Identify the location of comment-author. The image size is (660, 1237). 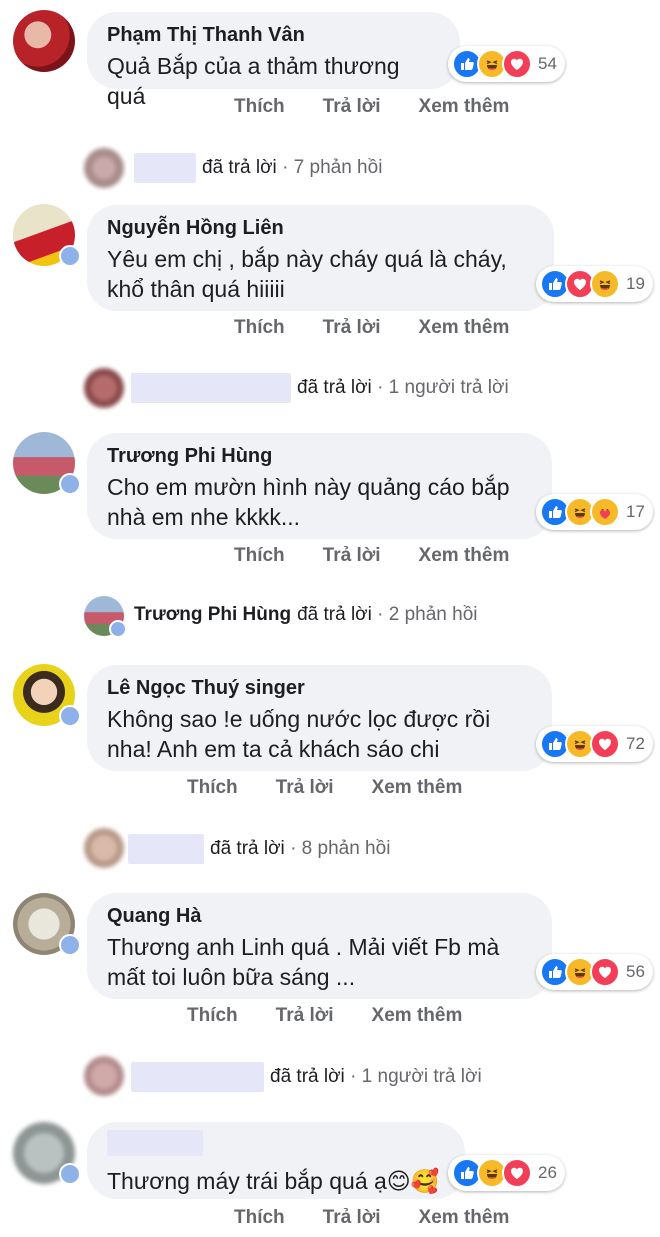
(276, 1146).